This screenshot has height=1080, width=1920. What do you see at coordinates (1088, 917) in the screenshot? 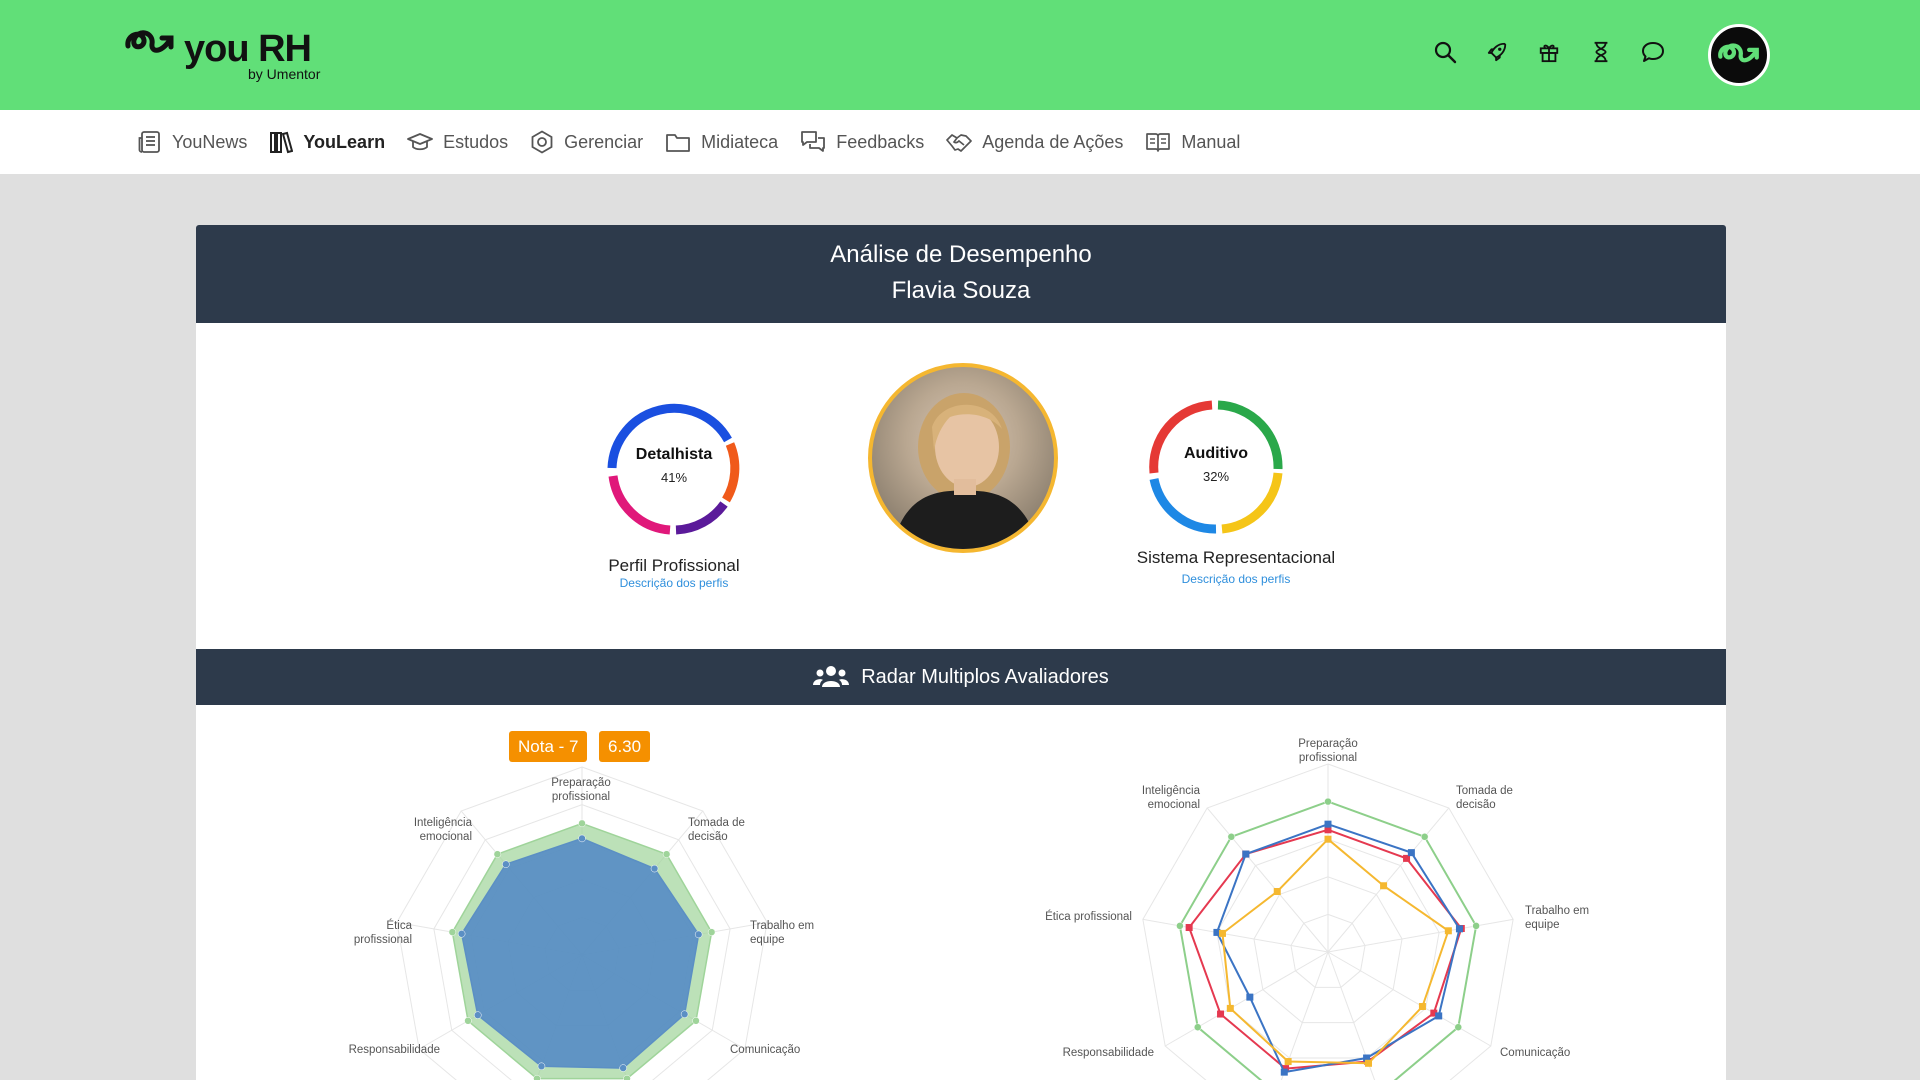
I see `radar-label-etica: Ética profissional` at bounding box center [1088, 917].